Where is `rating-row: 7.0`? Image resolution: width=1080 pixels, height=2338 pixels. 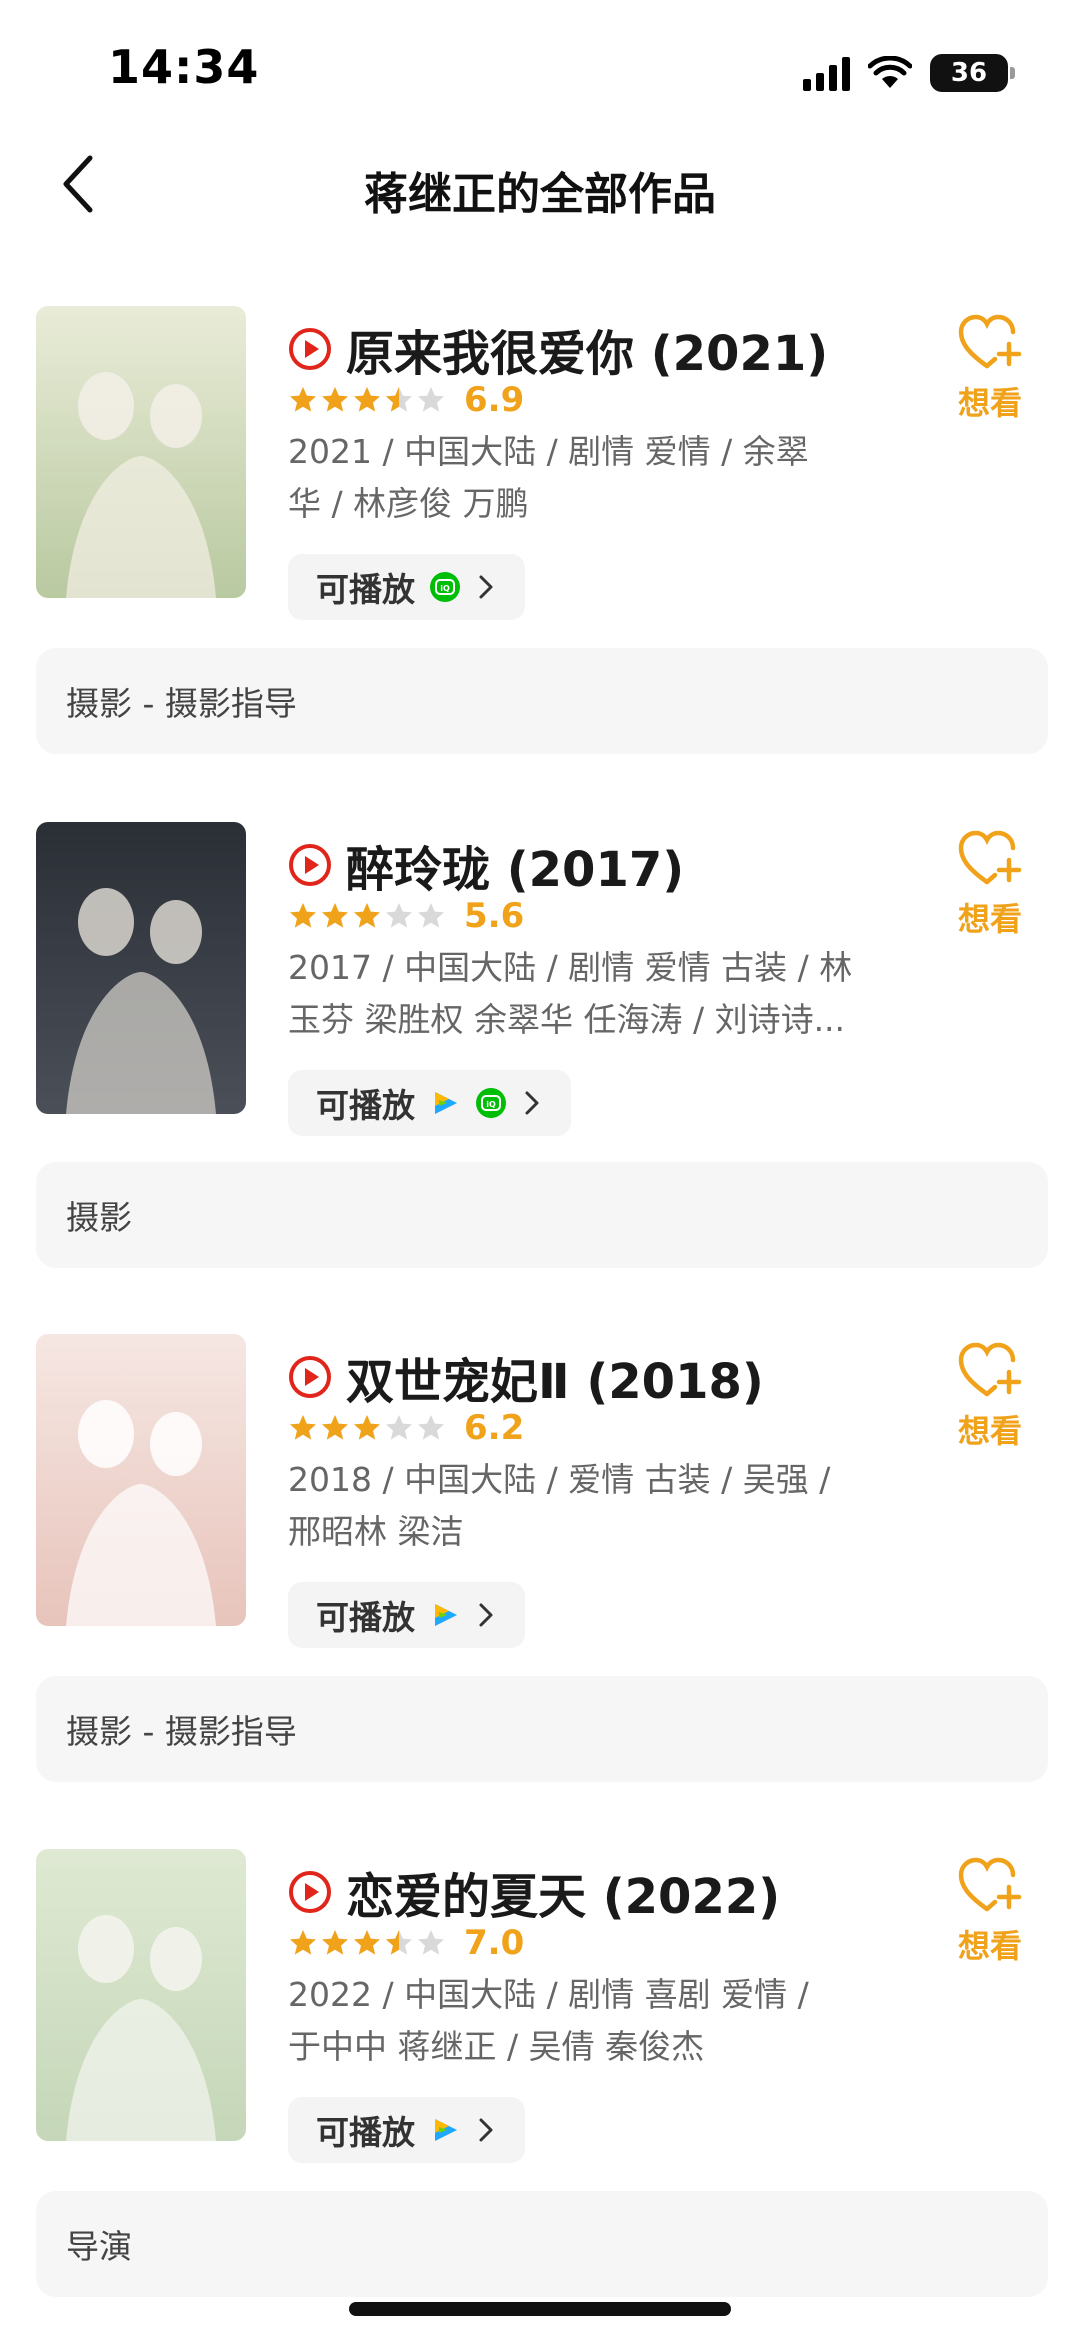 rating-row: 7.0 is located at coordinates (406, 1943).